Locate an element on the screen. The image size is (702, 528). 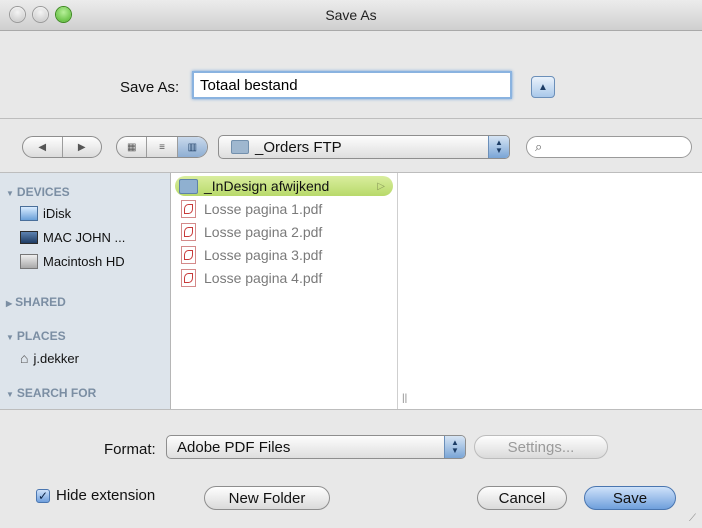
search-icon: ⌕ is located at coordinates (539, 146).